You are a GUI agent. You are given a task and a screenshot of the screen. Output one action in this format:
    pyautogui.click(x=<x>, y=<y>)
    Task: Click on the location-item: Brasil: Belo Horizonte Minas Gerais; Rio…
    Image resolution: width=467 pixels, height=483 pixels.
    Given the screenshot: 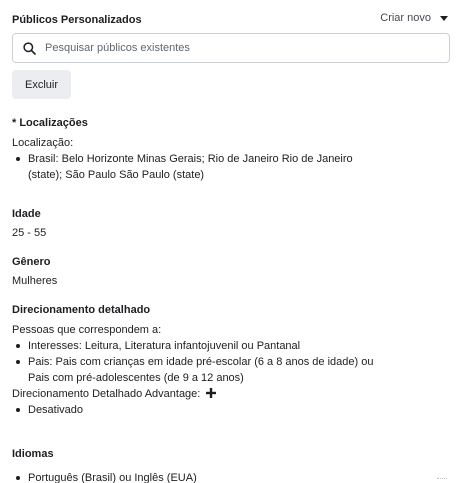 What is the action you would take?
    pyautogui.click(x=186, y=167)
    